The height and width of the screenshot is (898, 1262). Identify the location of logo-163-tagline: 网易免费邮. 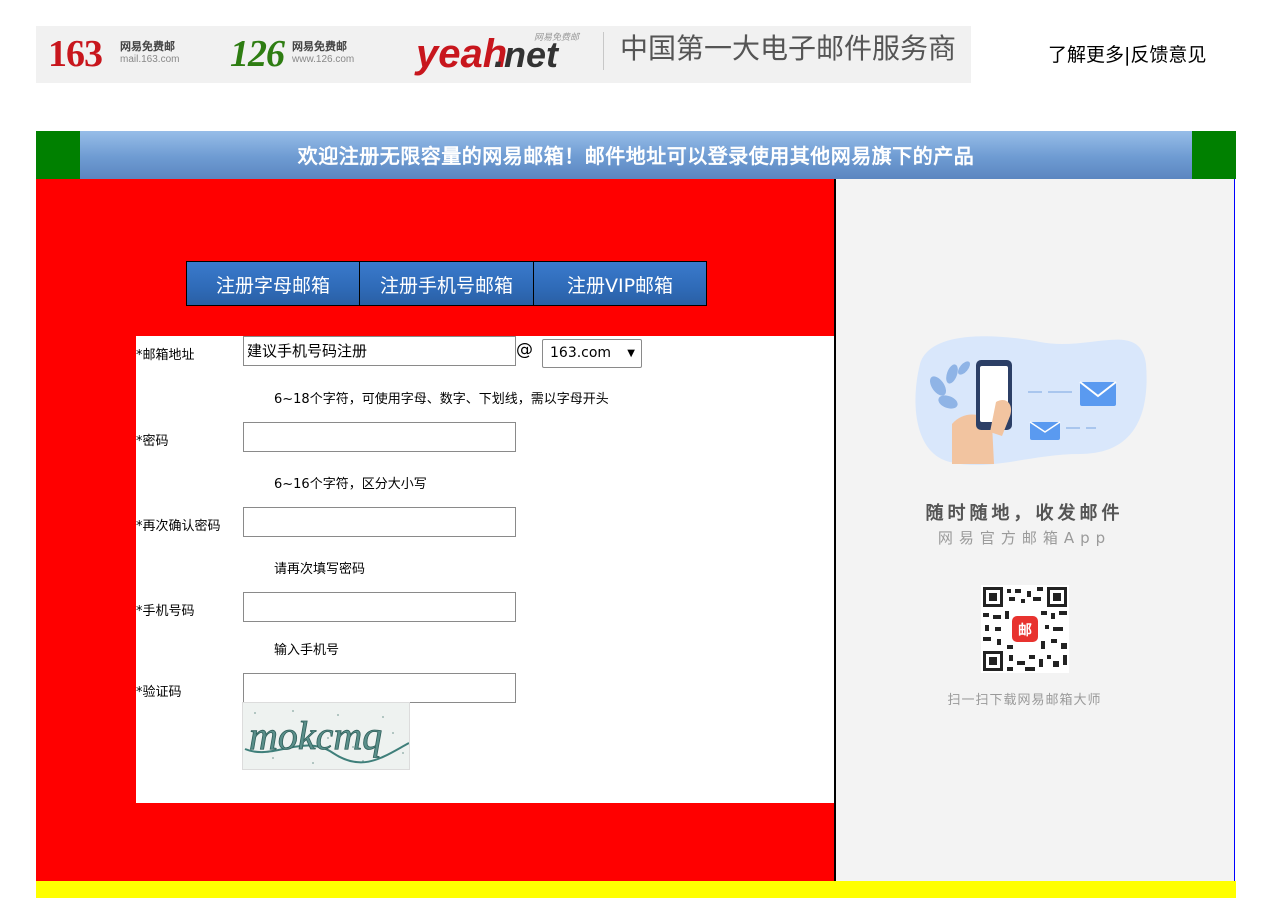
(147, 46).